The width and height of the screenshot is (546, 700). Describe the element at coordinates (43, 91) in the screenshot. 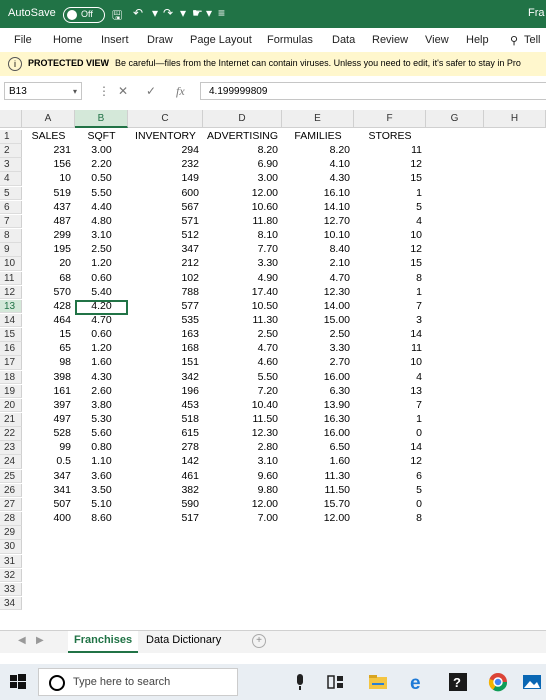

I see `name-box: B13 ▾` at that location.